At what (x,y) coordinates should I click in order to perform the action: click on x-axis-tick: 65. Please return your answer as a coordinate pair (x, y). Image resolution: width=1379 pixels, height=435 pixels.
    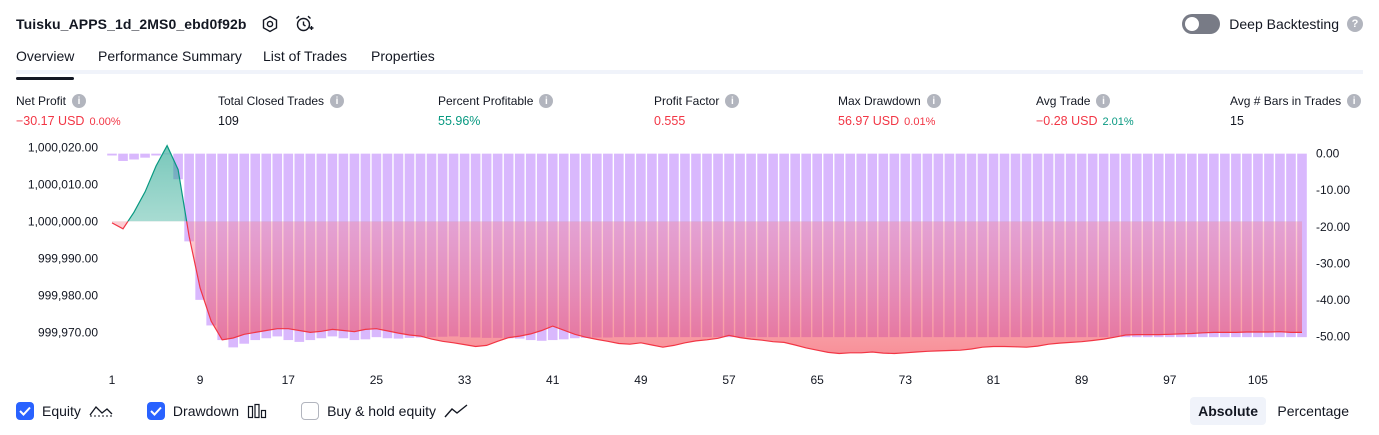
    Looking at the image, I should click on (818, 380).